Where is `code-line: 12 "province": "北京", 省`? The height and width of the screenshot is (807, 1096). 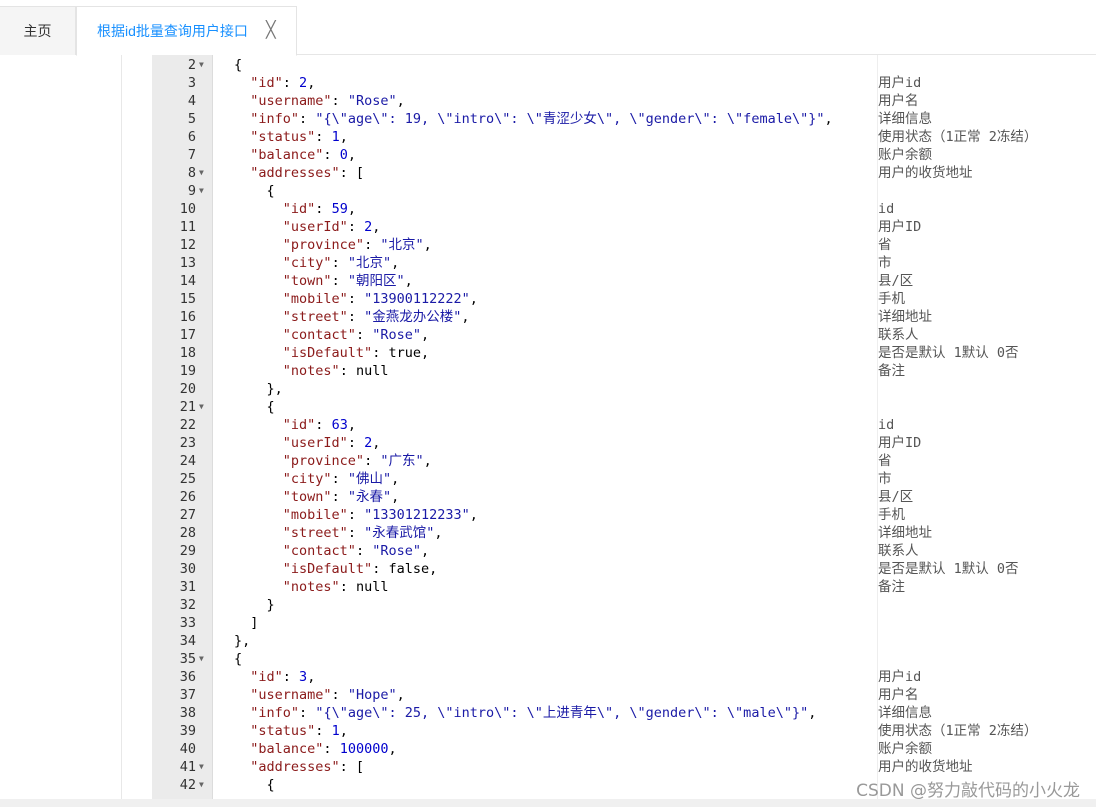
code-line: 12 "province": "北京", 省 is located at coordinates (624, 245).